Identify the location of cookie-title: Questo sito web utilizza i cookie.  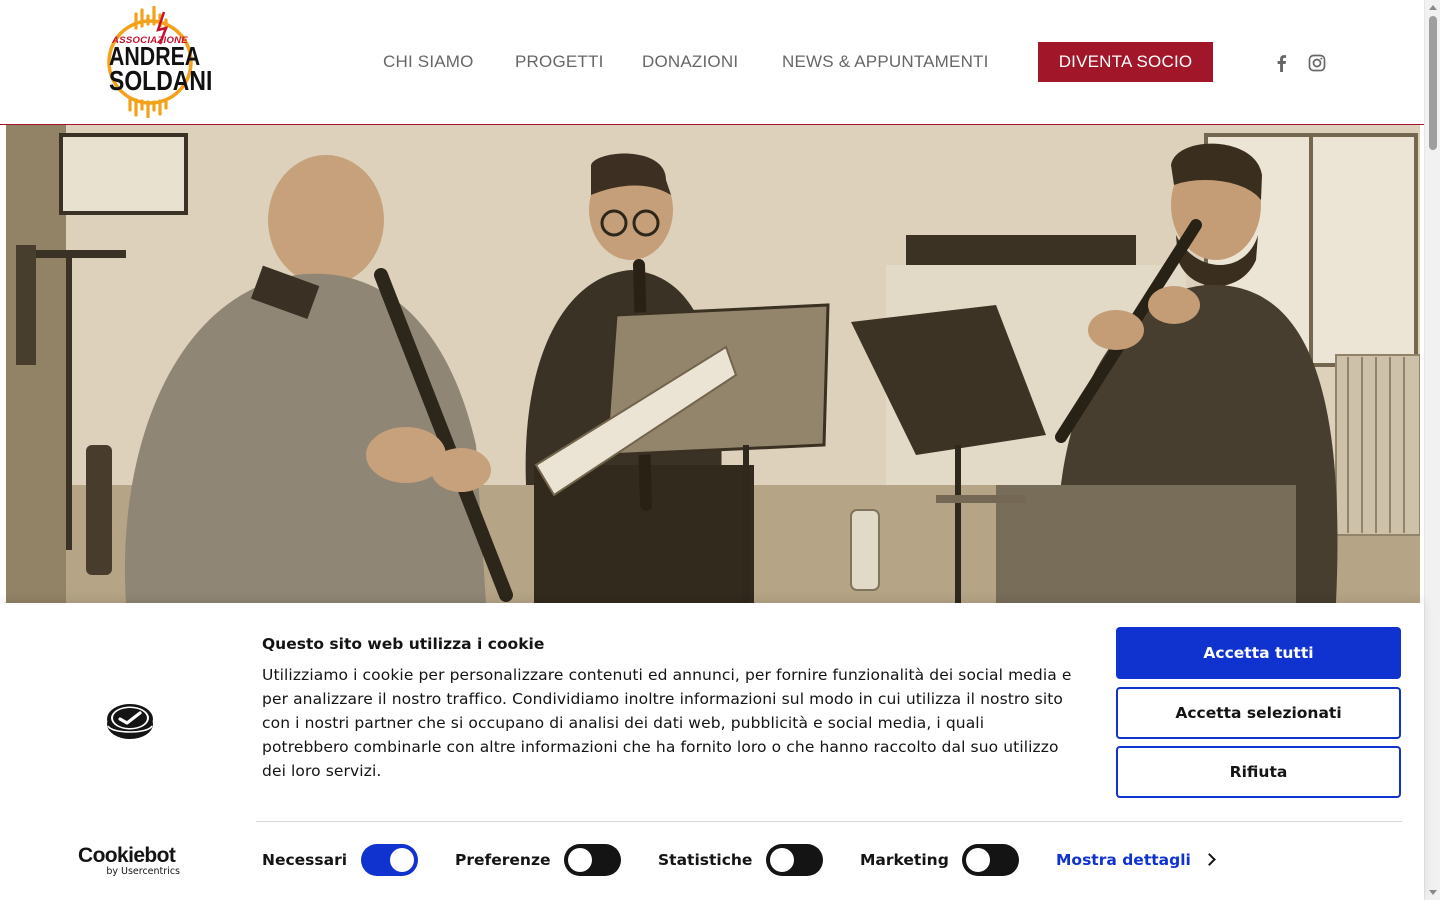
(403, 644).